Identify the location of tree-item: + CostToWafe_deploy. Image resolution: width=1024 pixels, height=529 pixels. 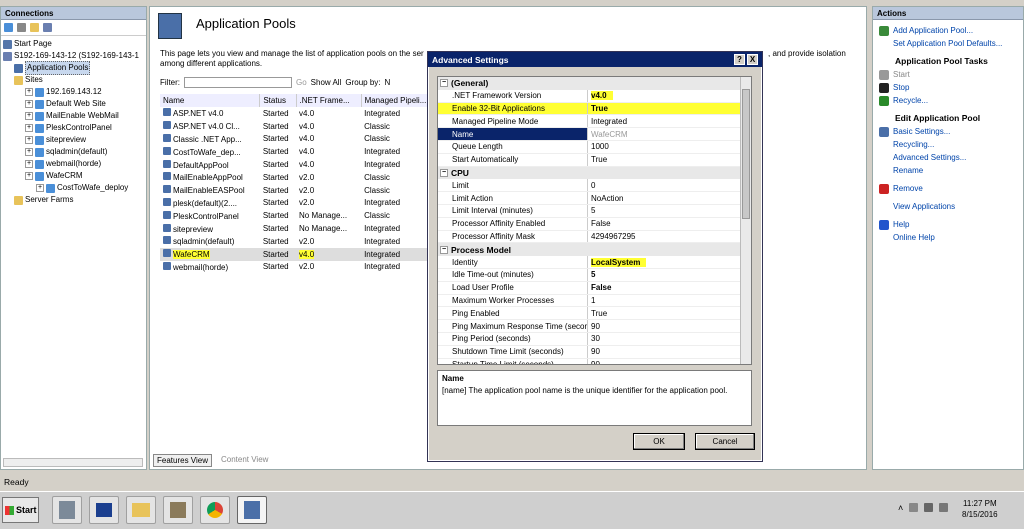
(73, 188).